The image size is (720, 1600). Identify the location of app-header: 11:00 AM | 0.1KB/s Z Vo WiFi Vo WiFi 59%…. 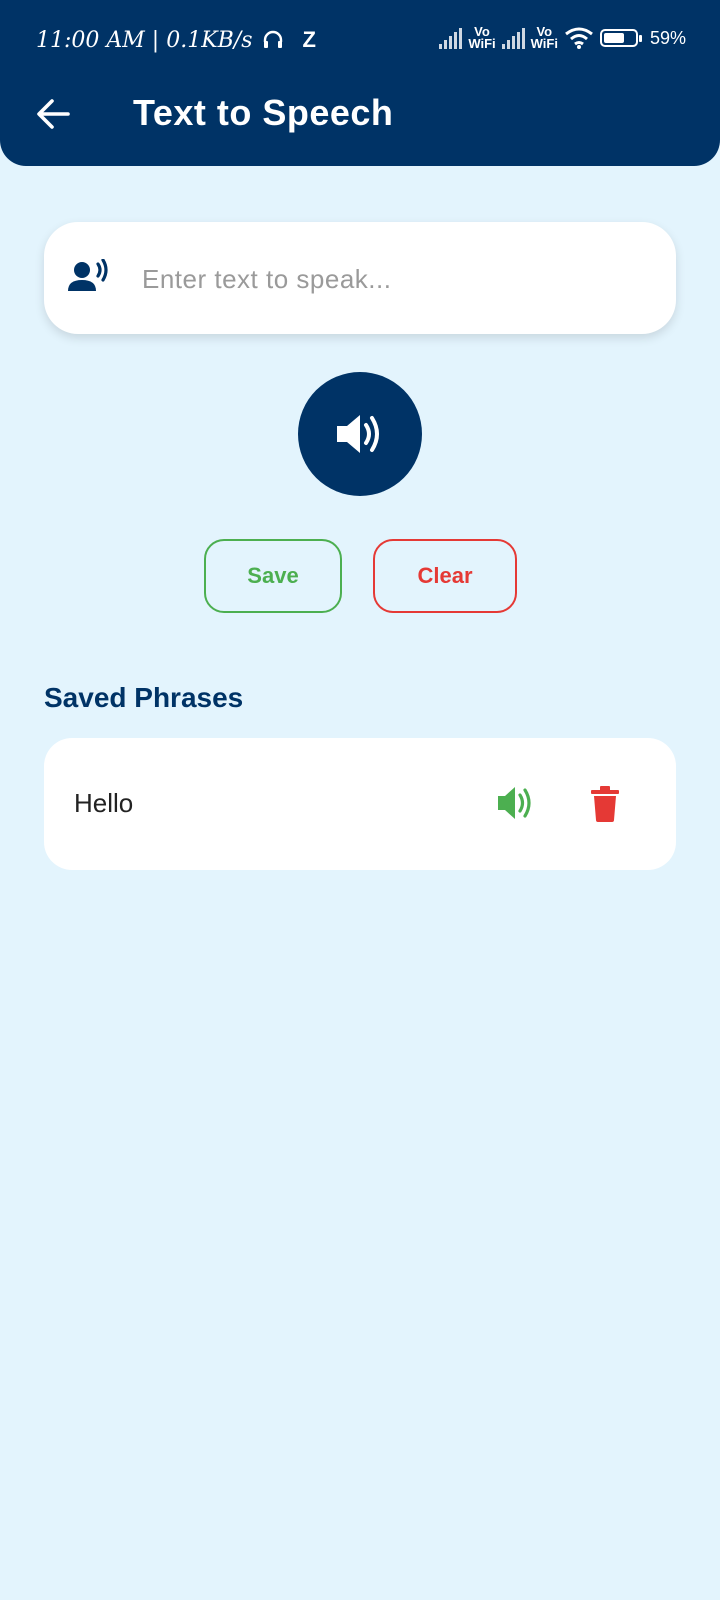
(360, 83).